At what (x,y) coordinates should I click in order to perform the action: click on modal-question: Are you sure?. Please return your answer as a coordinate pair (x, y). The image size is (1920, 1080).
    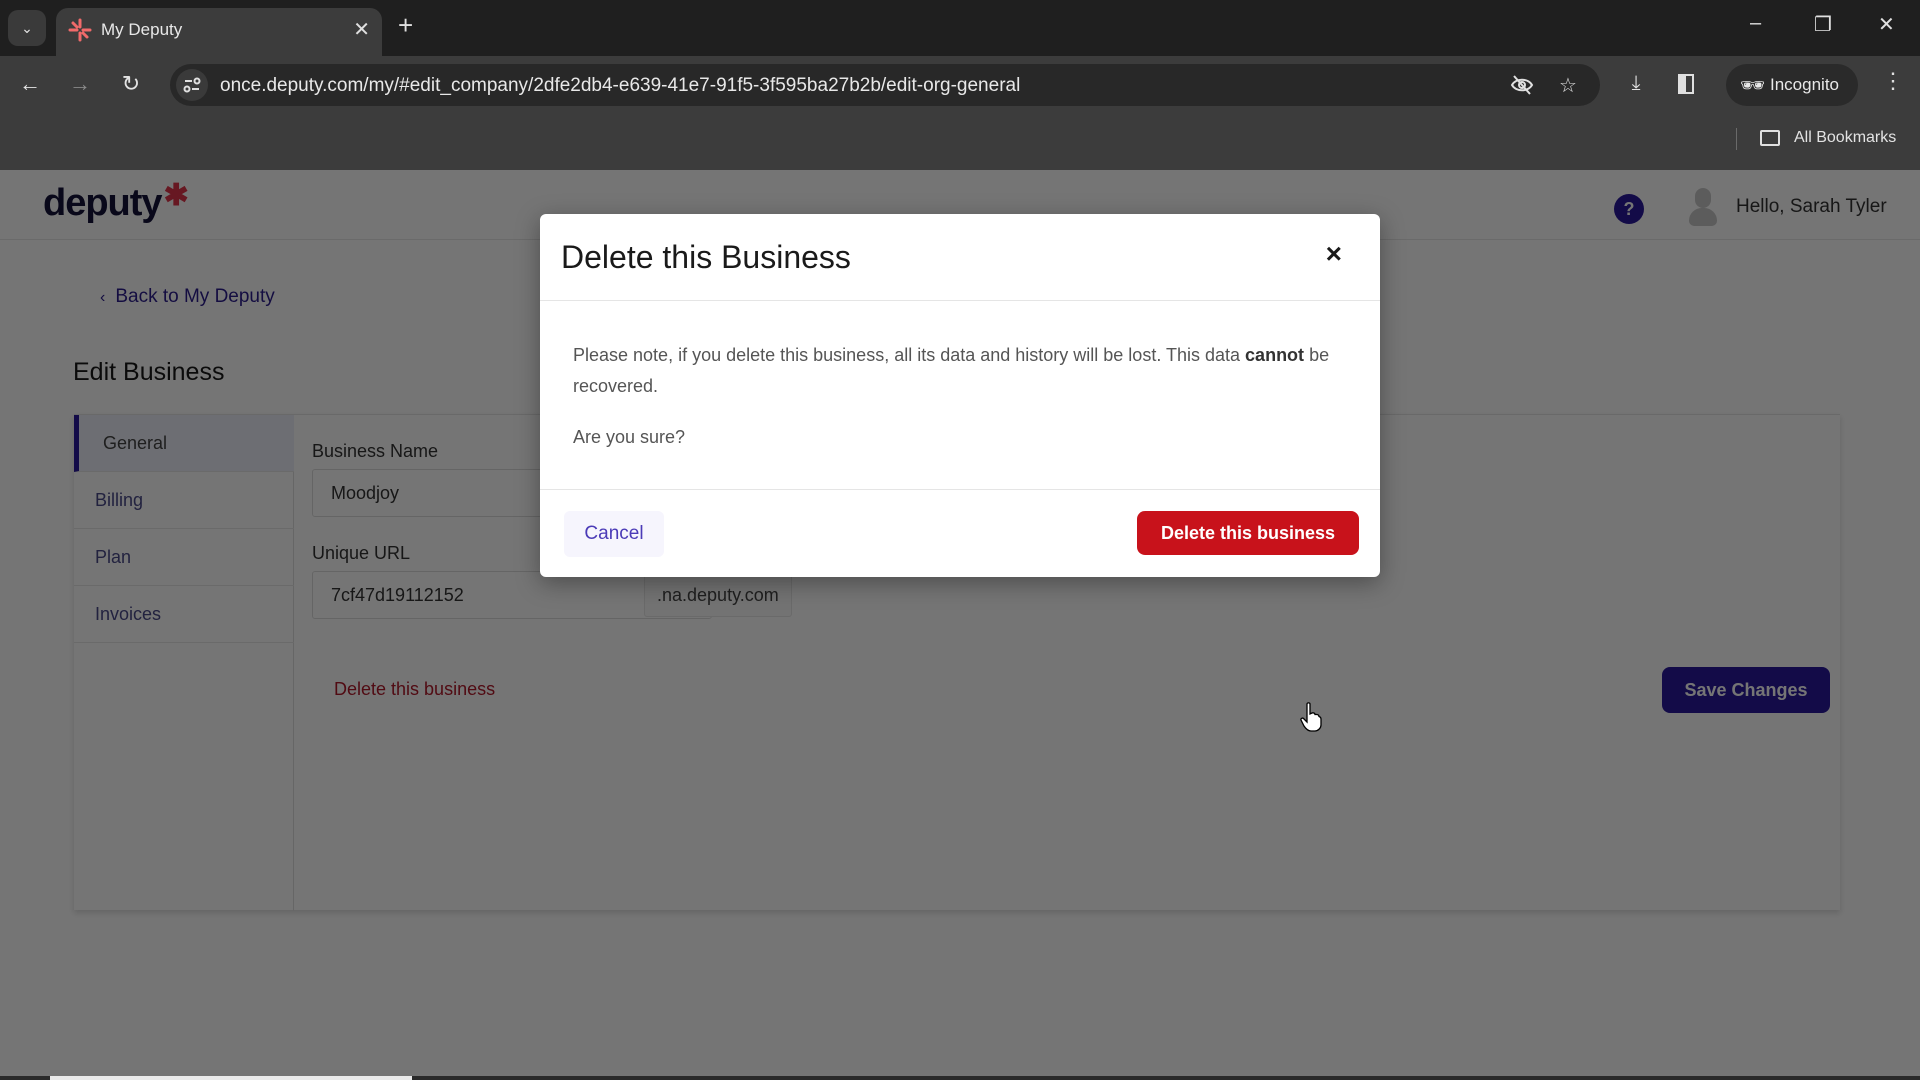
    Looking at the image, I should click on (629, 437).